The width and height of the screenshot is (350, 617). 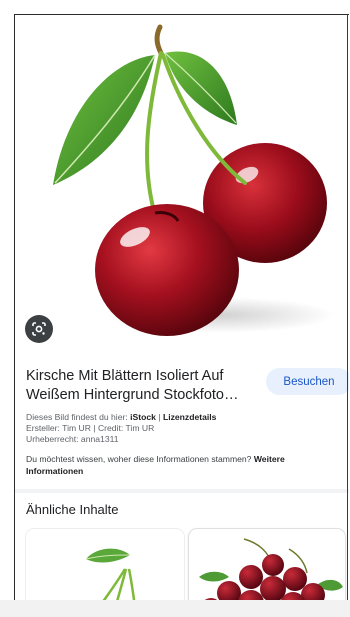 What do you see at coordinates (143, 417) in the screenshot?
I see `source-link: iStock` at bounding box center [143, 417].